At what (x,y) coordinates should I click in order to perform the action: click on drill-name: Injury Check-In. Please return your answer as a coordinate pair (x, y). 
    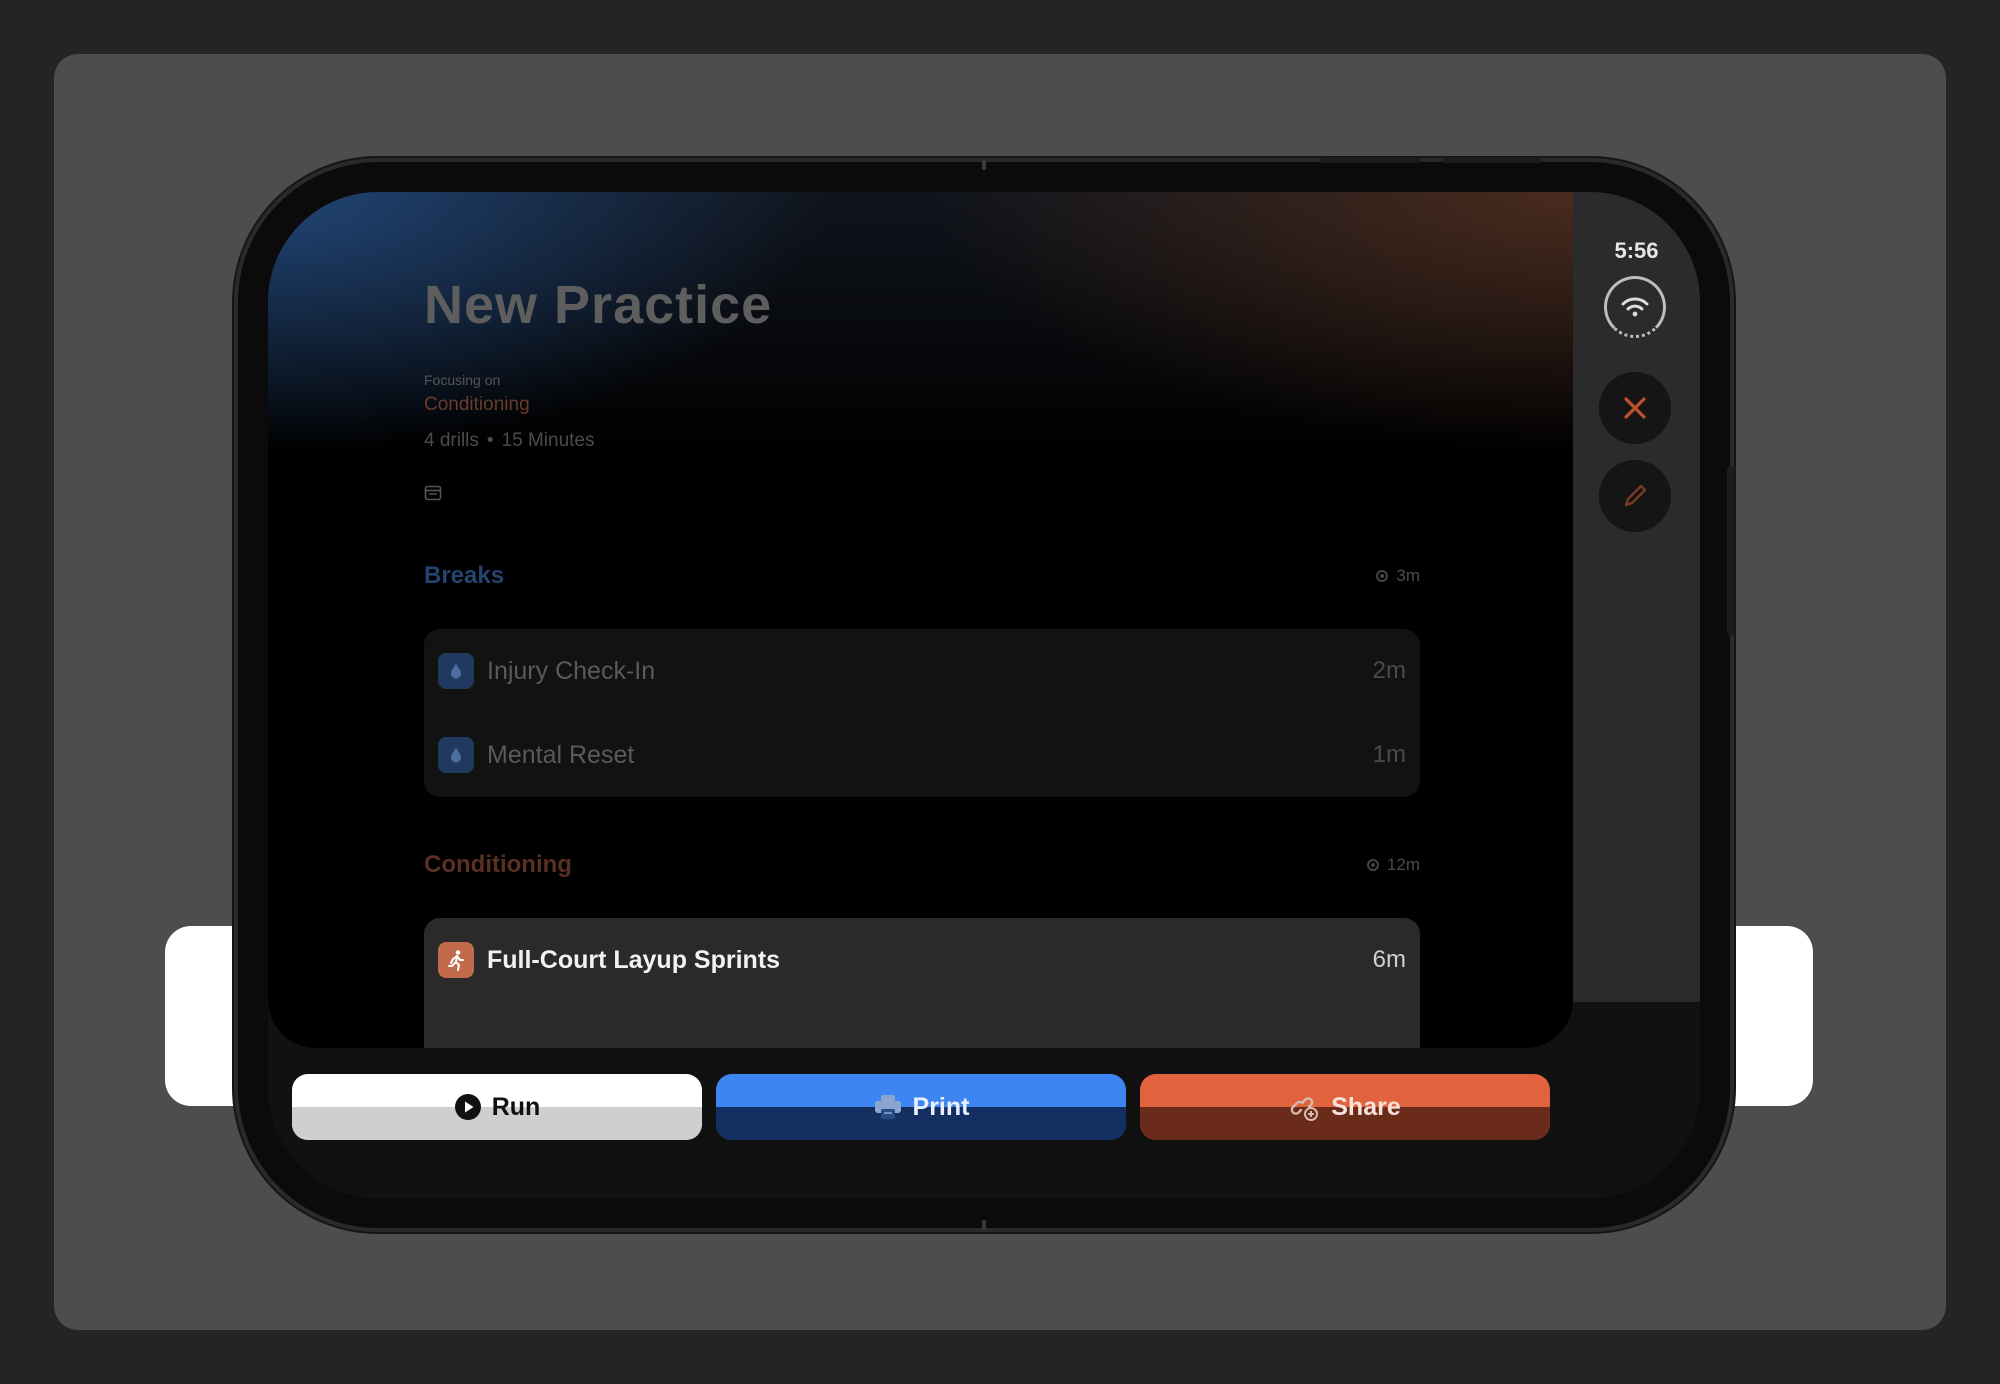
    Looking at the image, I should click on (571, 670).